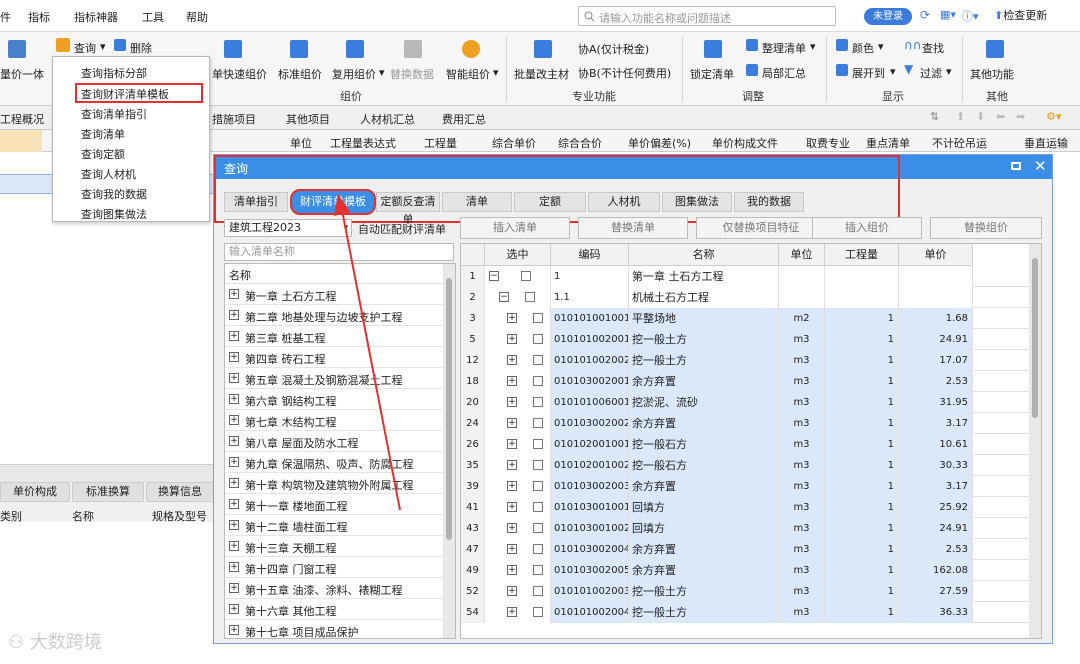  Describe the element at coordinates (624, 202) in the screenshot. I see `dialog-tab-labor-material: 人材机` at that location.